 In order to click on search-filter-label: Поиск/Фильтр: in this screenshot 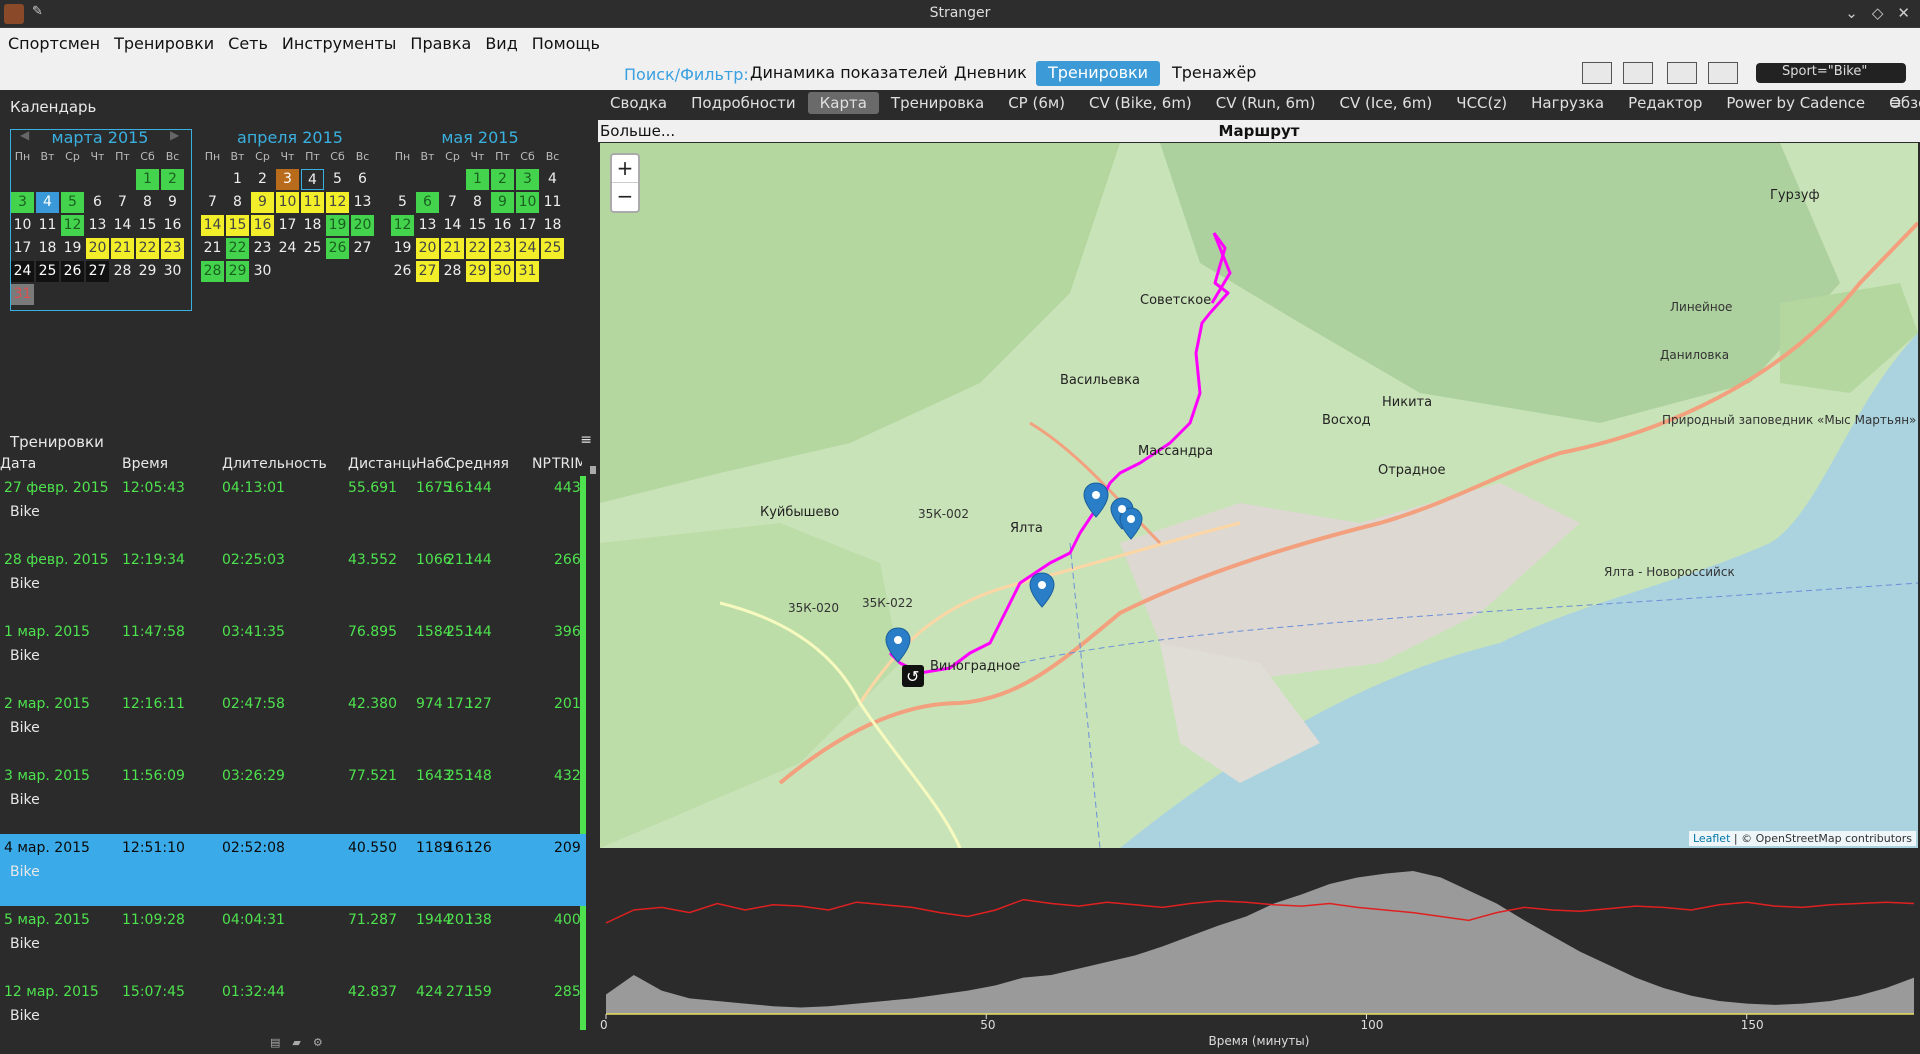, I will do `click(686, 74)`.